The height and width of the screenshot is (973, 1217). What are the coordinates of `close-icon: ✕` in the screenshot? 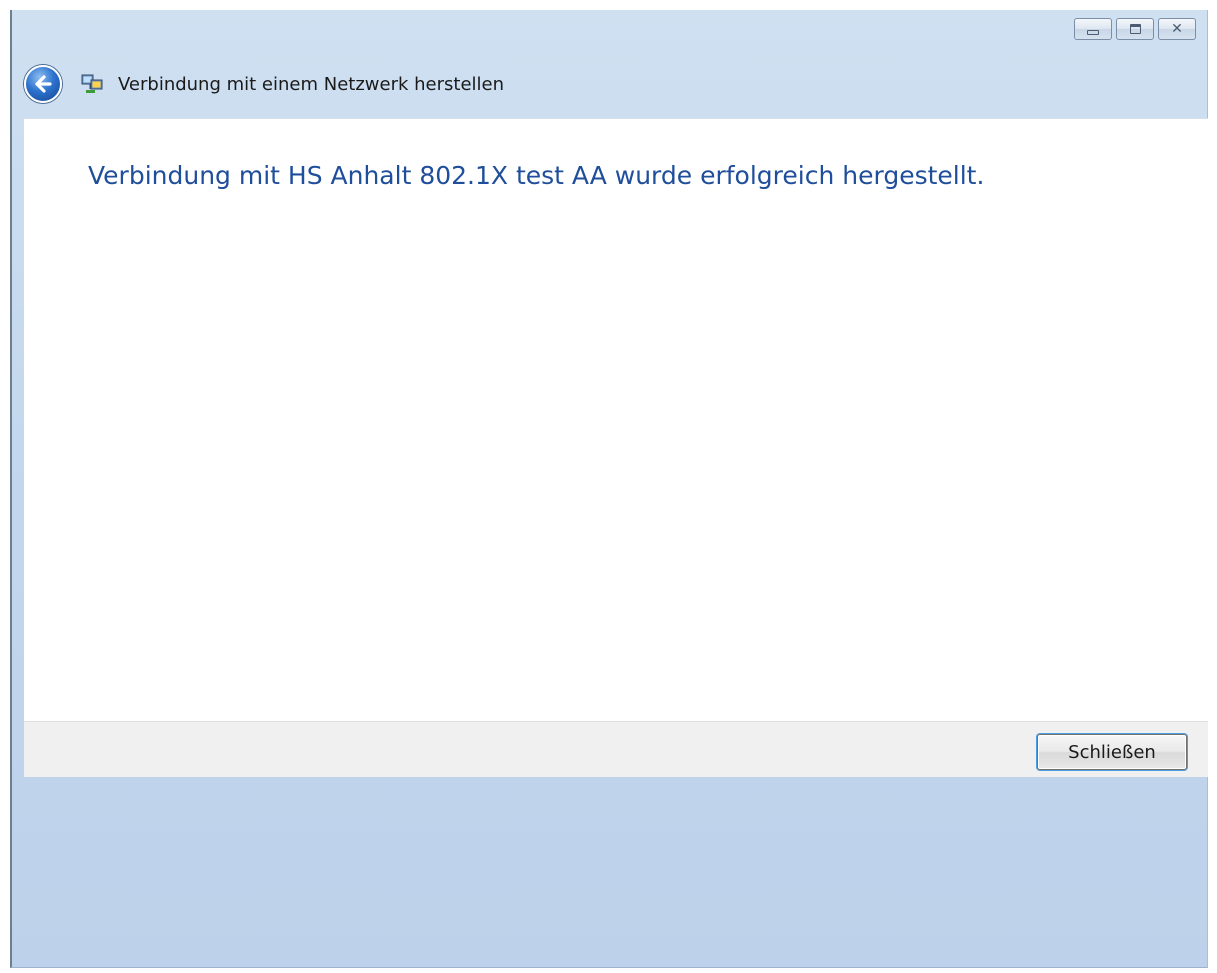 It's located at (1177, 29).